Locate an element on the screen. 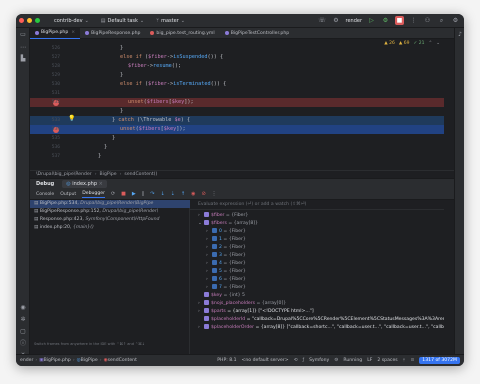 The image size is (480, 384). step-over-icon: ↷ is located at coordinates (152, 194).